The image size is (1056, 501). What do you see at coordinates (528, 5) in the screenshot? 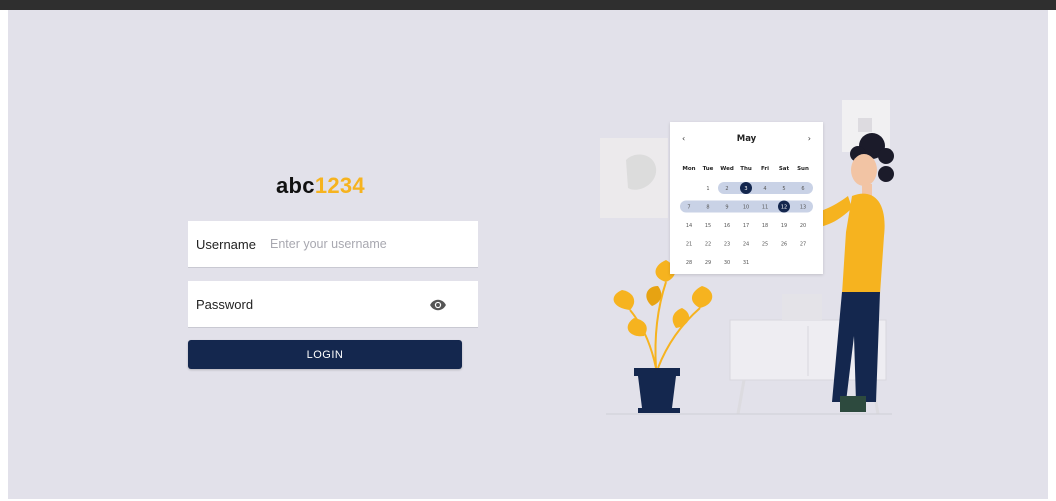
I see `browser-top-bar` at bounding box center [528, 5].